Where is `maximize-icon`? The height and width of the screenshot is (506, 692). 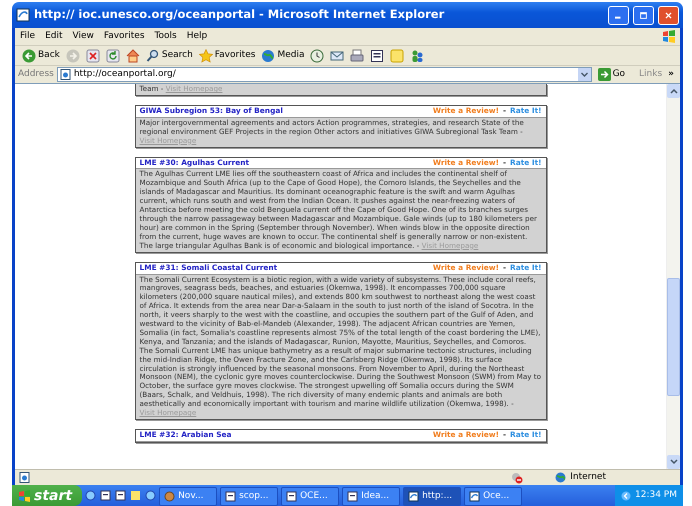
maximize-icon is located at coordinates (643, 15).